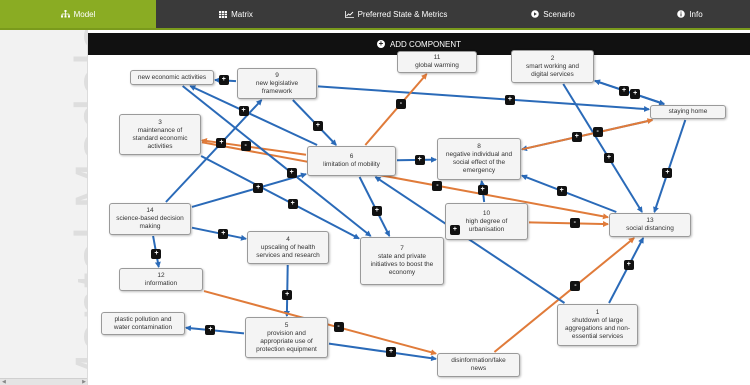  I want to click on node-label: limitation of mobility, so click(351, 164).